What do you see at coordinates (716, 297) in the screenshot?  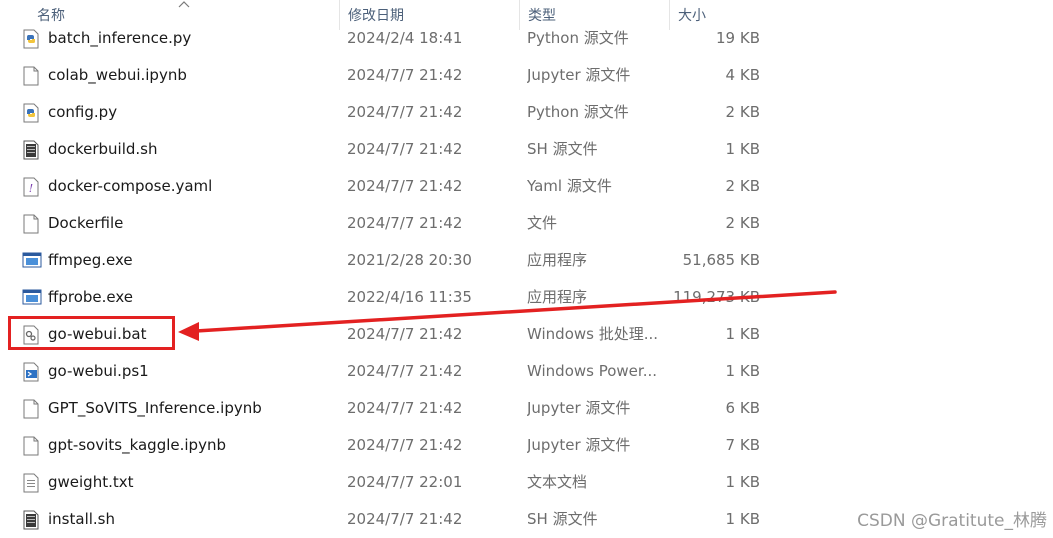 I see `file-size: 119,273 KB` at bounding box center [716, 297].